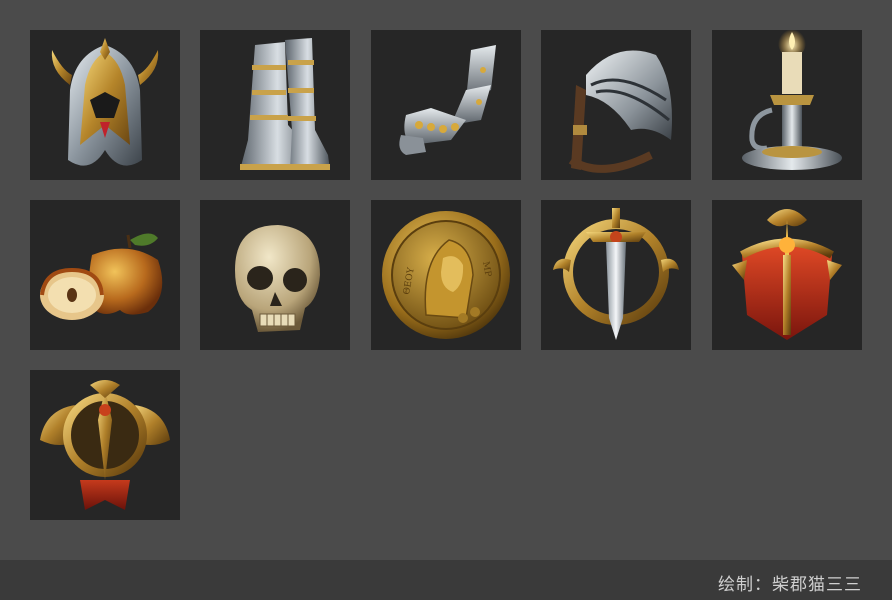  What do you see at coordinates (275, 275) in the screenshot?
I see `skull-icon` at bounding box center [275, 275].